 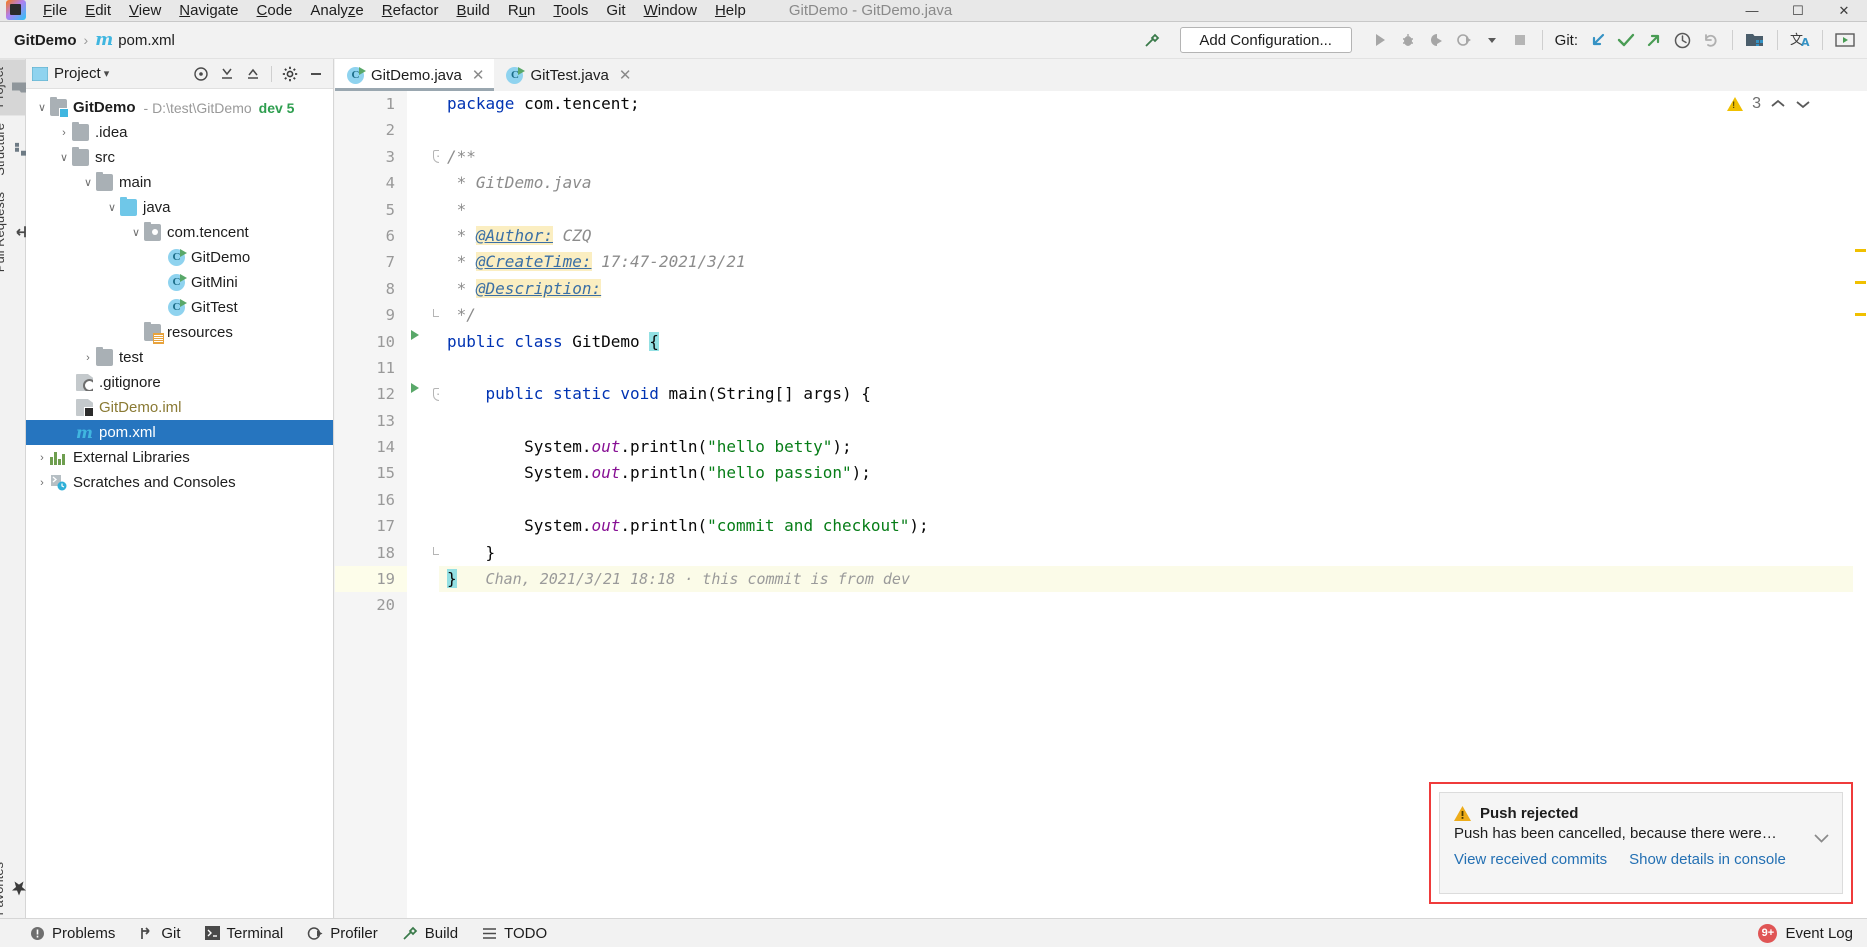 I want to click on git-push-icon, so click(x=1654, y=40).